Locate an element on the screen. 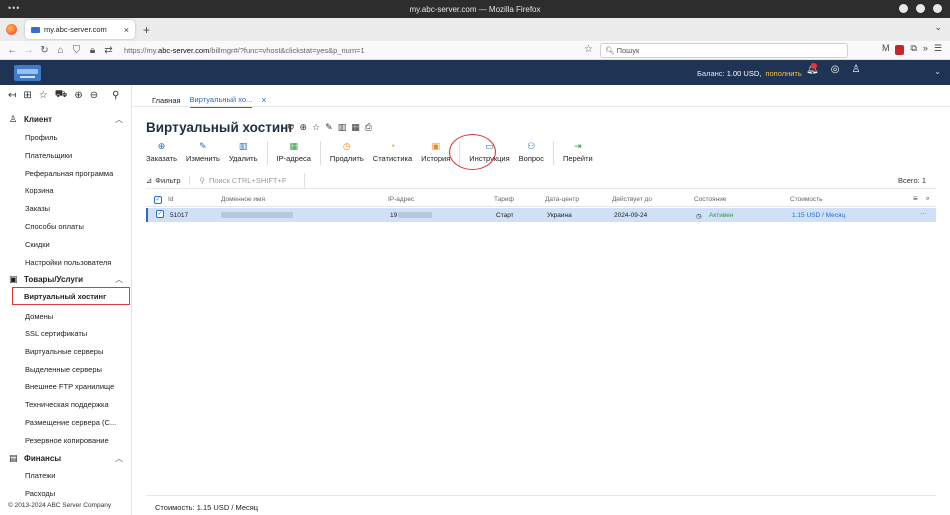 This screenshot has height=515, width=950. globe-icon: ⊕ is located at coordinates (304, 127).